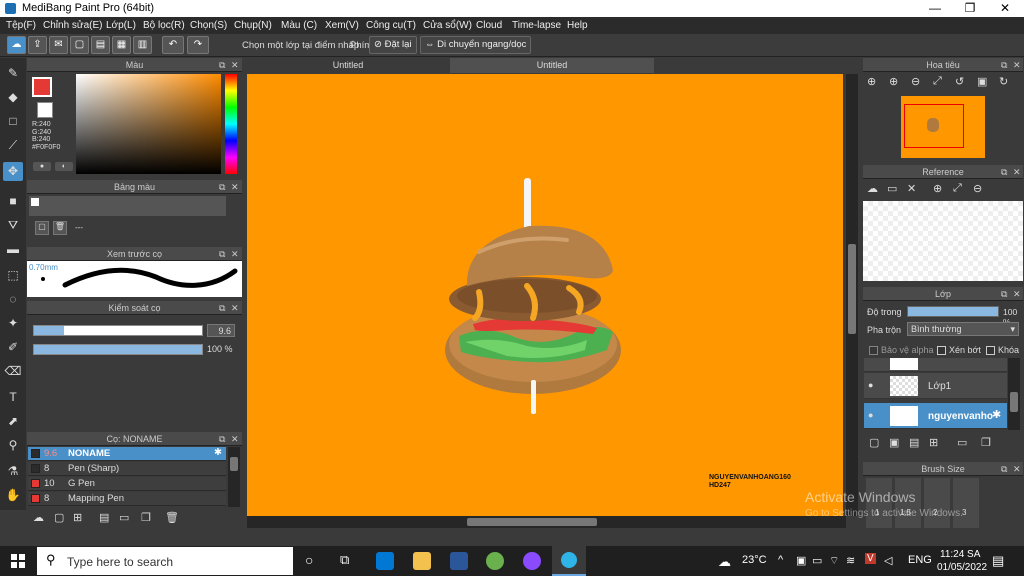 This screenshot has height=576, width=1024. I want to click on cloud-icon: ☁, so click(16, 45).